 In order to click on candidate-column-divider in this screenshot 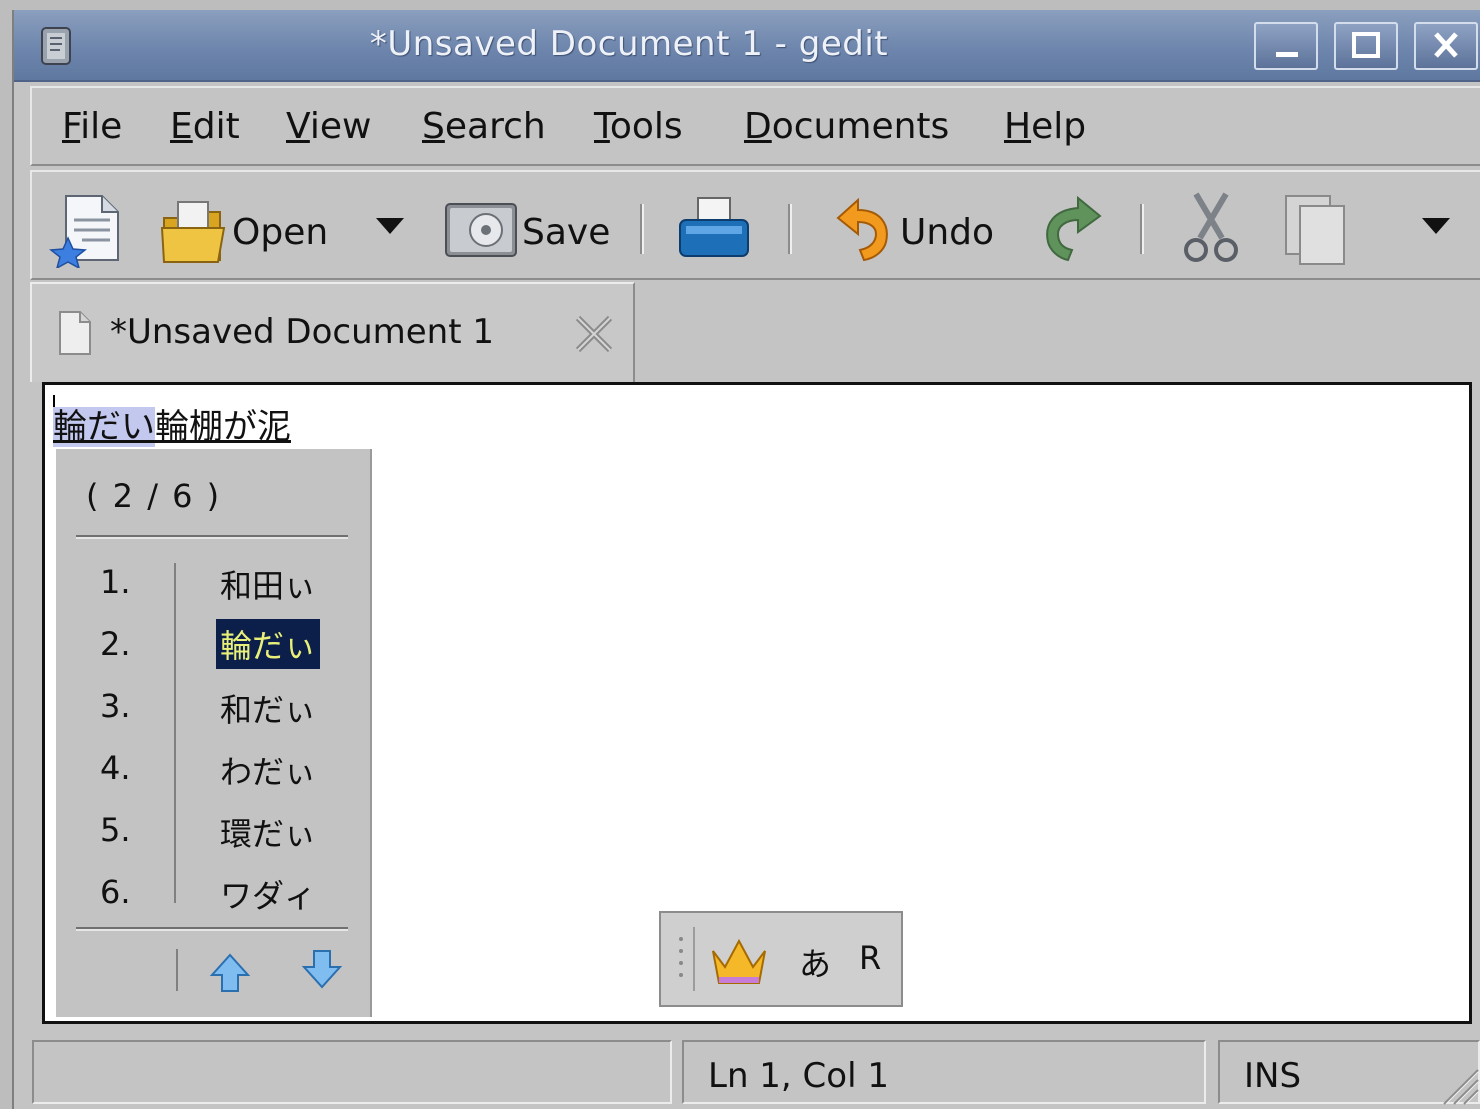, I will do `click(175, 733)`.